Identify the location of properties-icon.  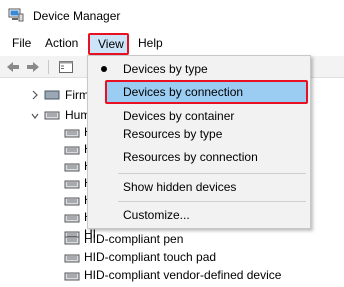
(66, 67).